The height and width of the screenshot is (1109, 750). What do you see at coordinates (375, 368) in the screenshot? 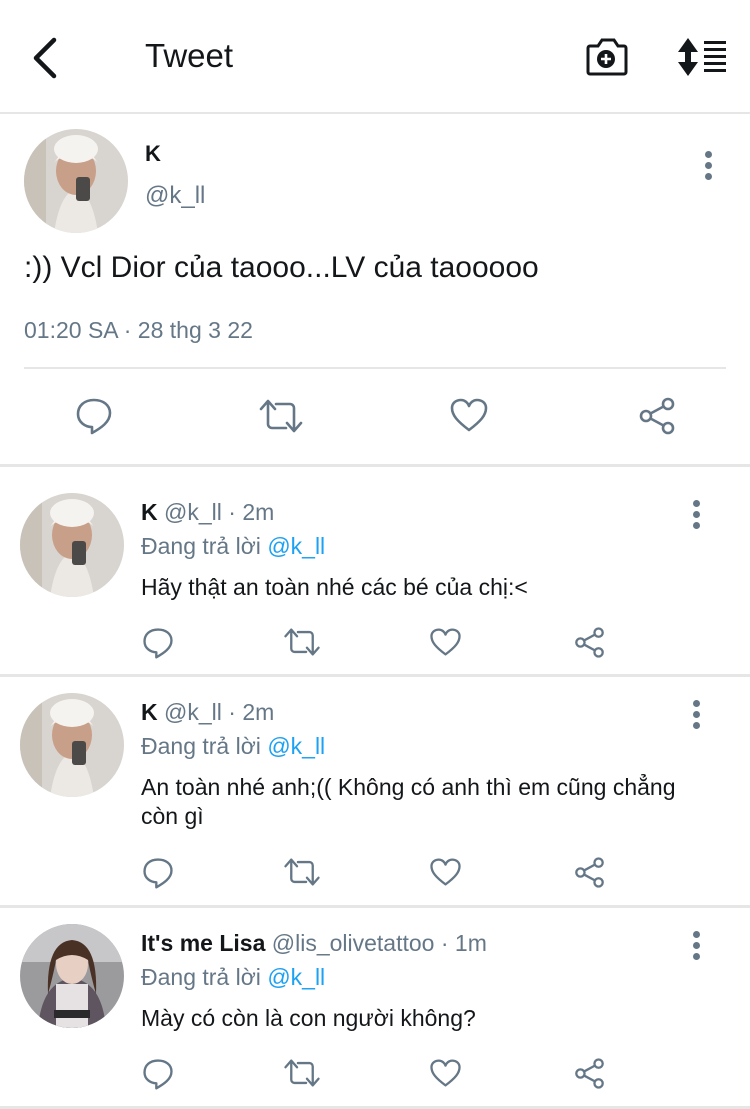
I see `divider` at bounding box center [375, 368].